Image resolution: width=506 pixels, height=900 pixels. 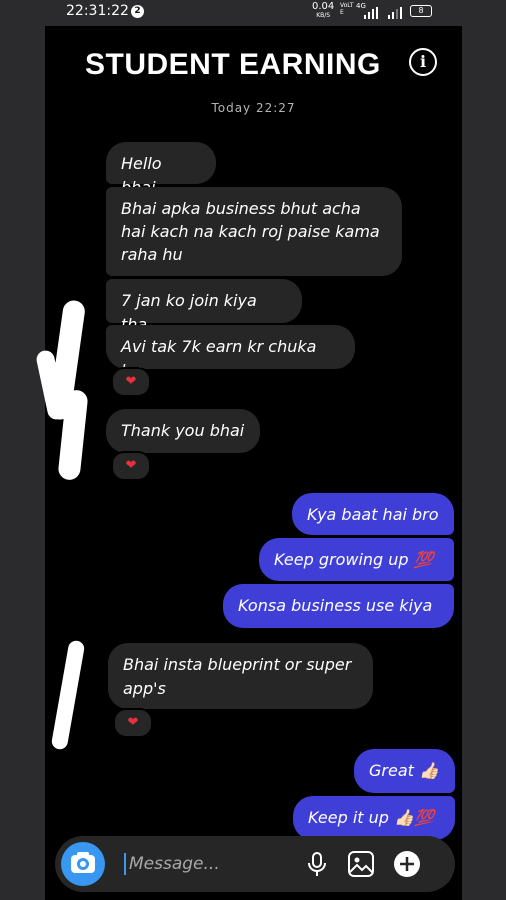 What do you see at coordinates (373, 514) in the screenshot?
I see `message-bubble: Kya baat hai bro` at bounding box center [373, 514].